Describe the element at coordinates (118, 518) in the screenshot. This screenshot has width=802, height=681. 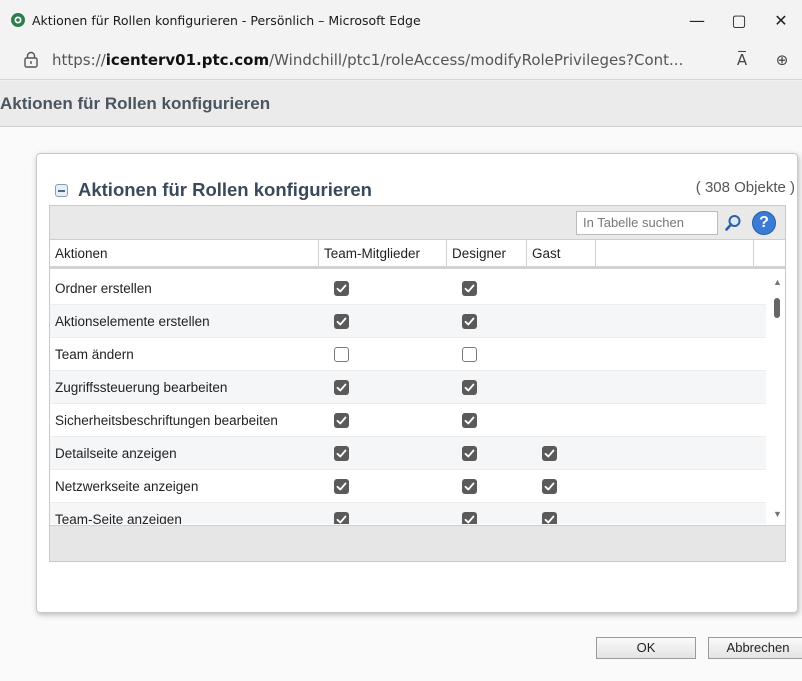
I see `action-name-cell: Team-Seite anzeigen` at that location.